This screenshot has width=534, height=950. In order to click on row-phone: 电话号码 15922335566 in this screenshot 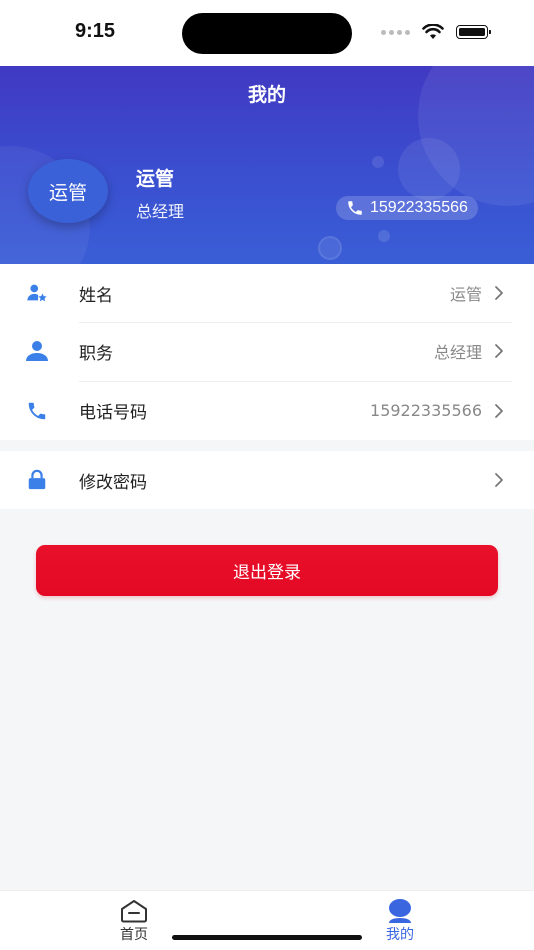, I will do `click(267, 410)`.